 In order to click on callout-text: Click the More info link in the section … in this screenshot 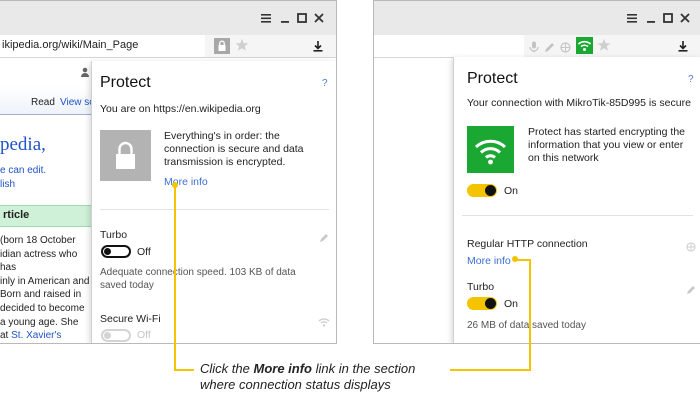, I will do `click(307, 377)`.